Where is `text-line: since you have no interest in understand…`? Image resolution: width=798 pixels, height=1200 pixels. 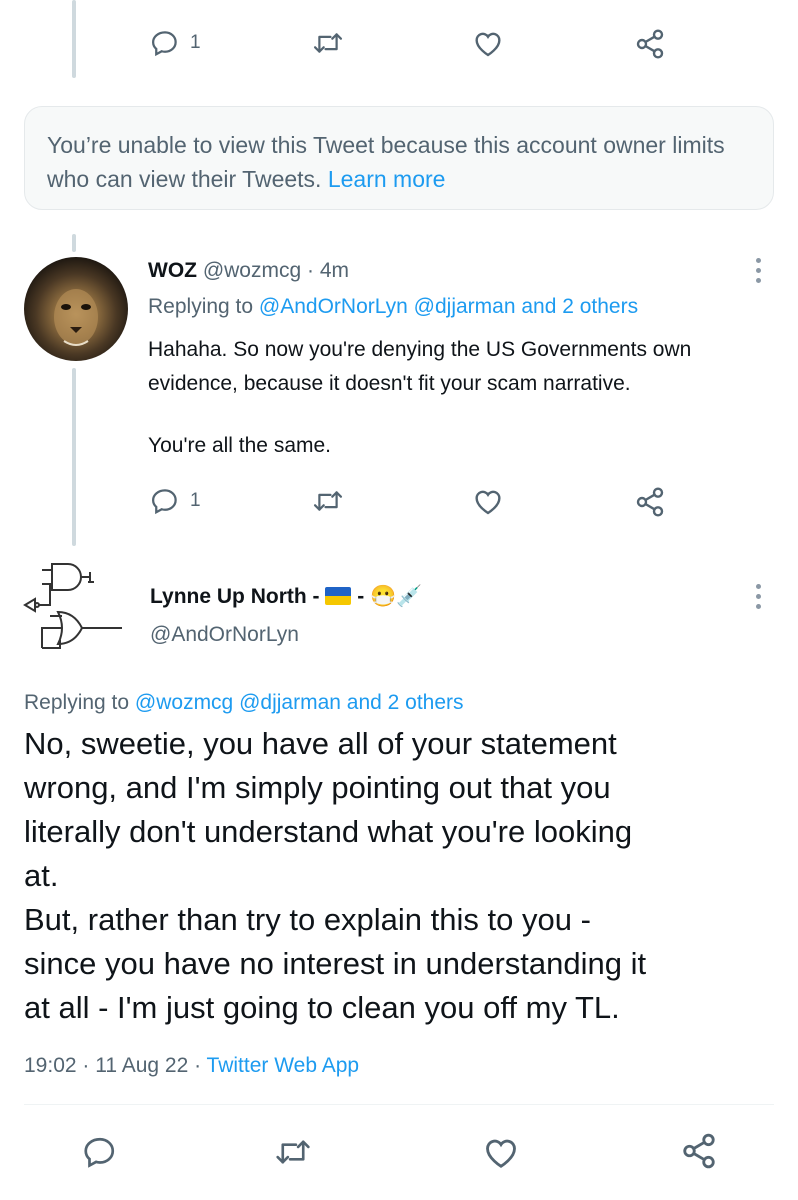 text-line: since you have no interest in understand… is located at coordinates (335, 963).